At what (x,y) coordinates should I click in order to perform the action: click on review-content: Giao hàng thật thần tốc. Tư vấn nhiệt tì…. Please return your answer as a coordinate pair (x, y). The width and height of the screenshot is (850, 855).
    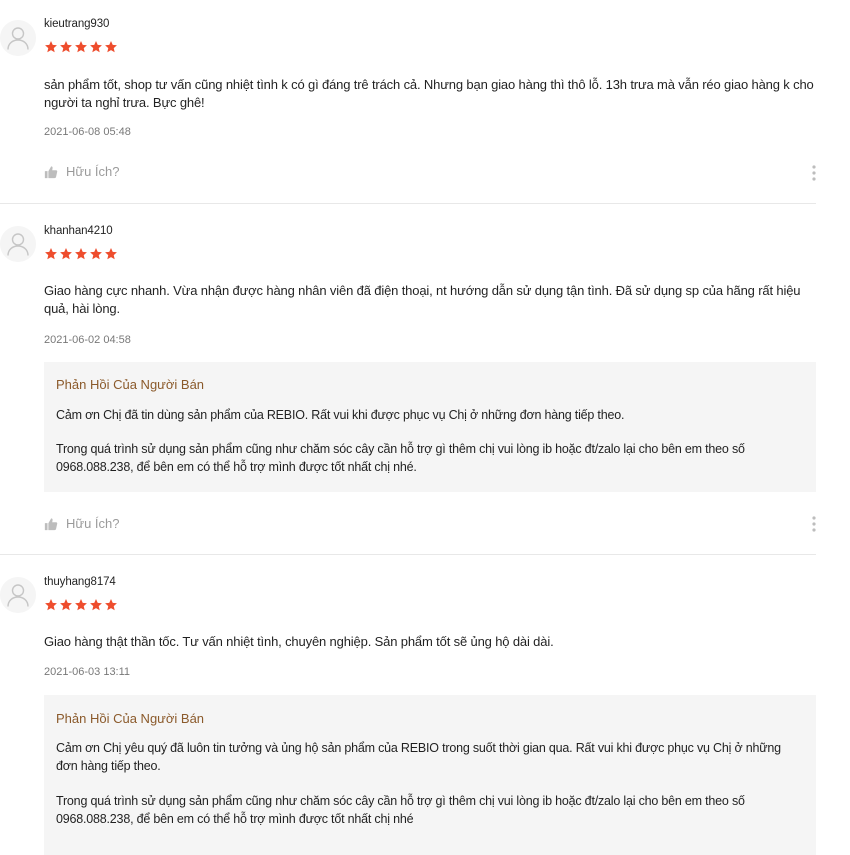
    Looking at the image, I should click on (299, 641).